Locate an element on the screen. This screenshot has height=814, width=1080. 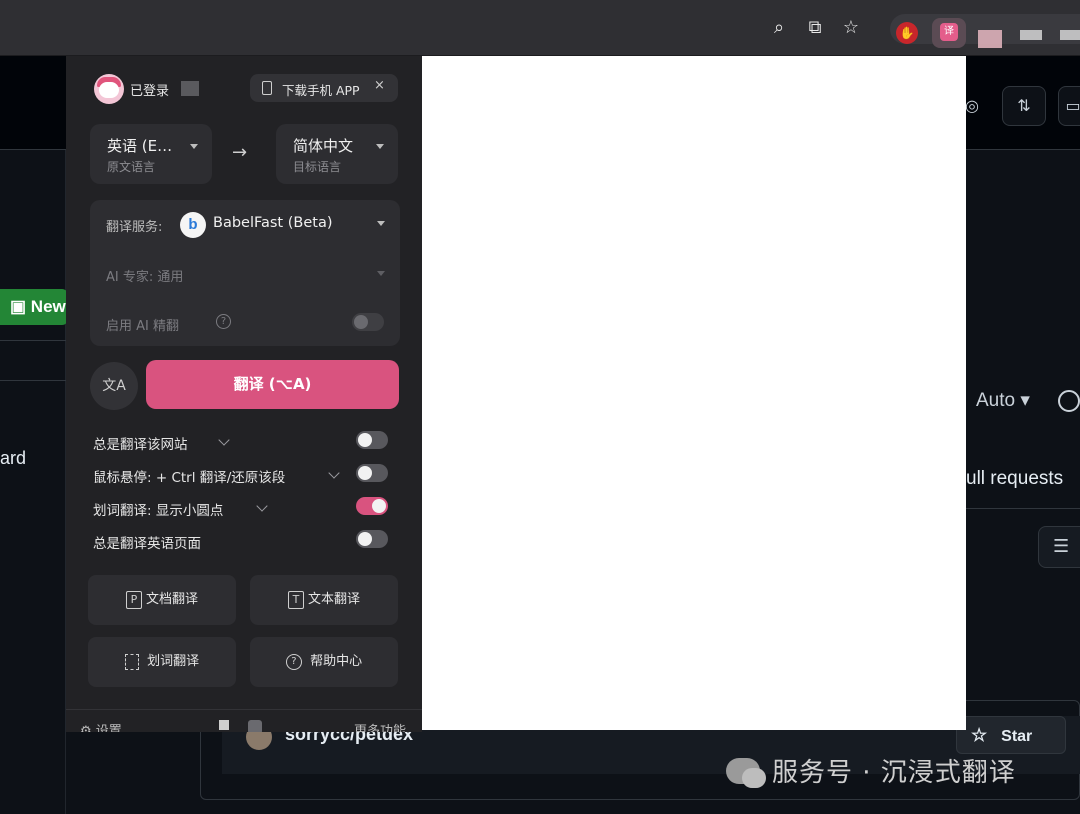
inbox-icon: ▭ is located at coordinates (1069, 106).